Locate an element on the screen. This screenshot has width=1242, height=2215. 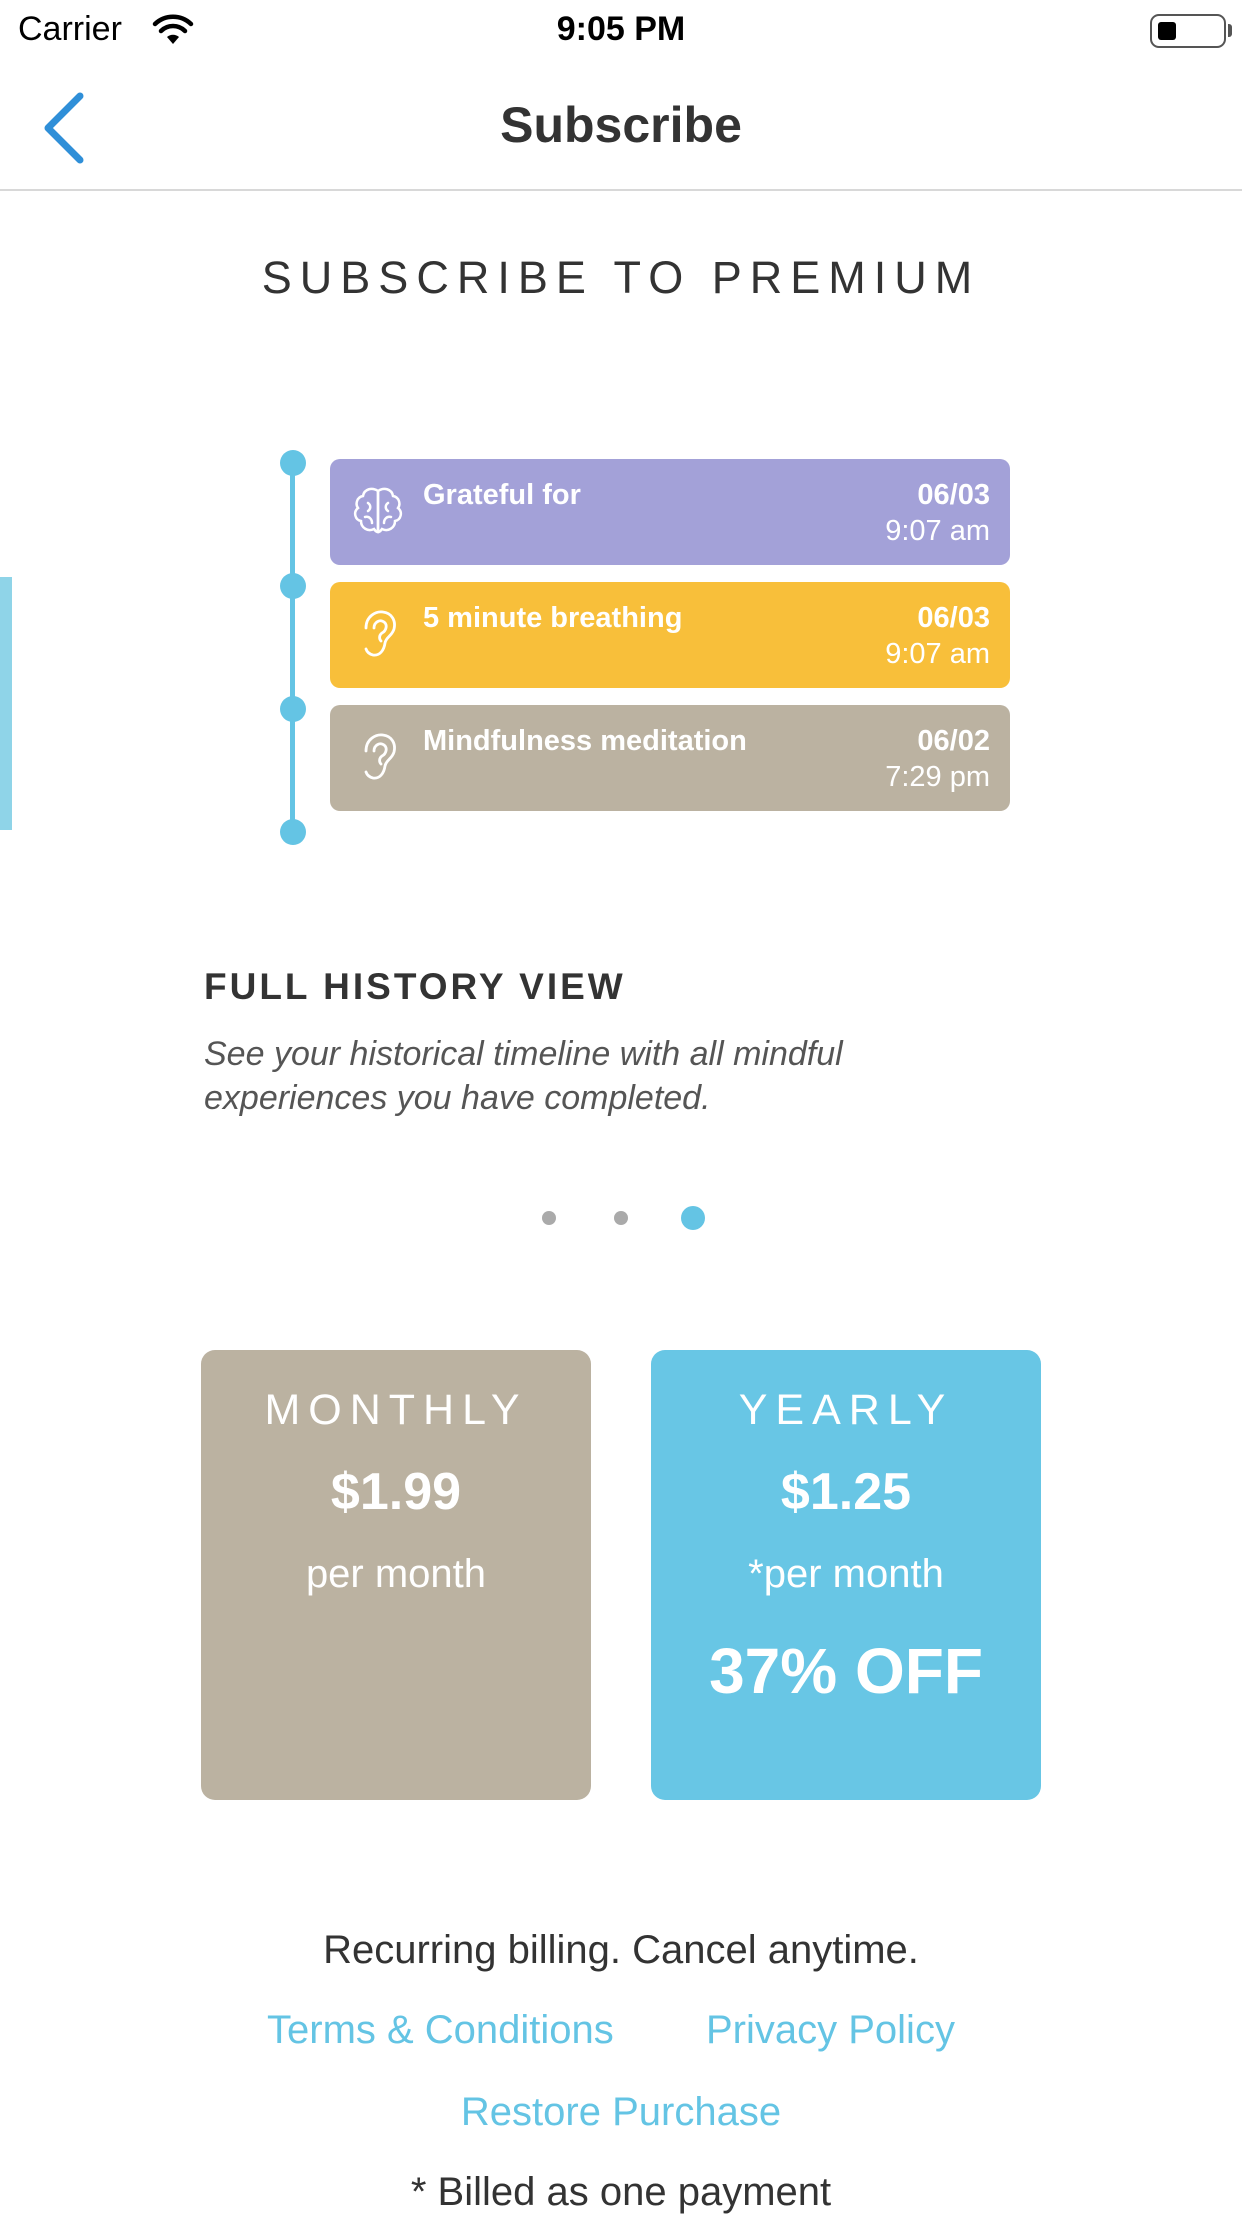
feature-title: FULL HISTORY VIEW is located at coordinates (415, 986).